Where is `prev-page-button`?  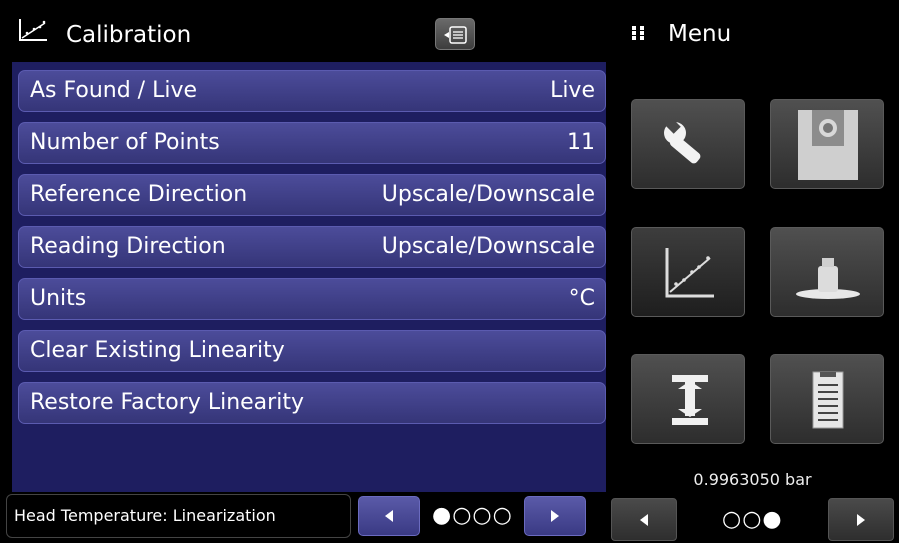 prev-page-button is located at coordinates (389, 516).